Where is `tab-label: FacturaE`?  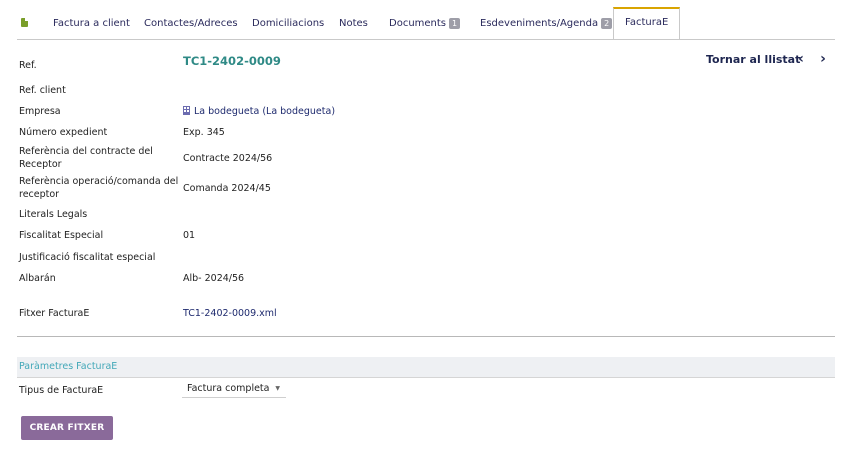
tab-label: FacturaE is located at coordinates (647, 22).